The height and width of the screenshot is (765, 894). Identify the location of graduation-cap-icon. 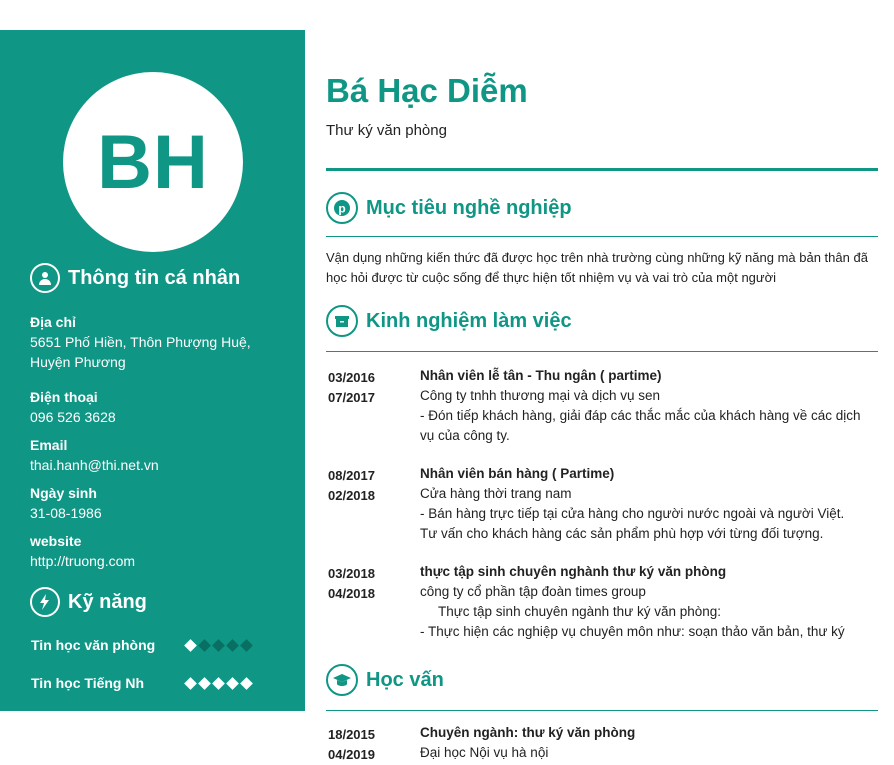
(342, 680).